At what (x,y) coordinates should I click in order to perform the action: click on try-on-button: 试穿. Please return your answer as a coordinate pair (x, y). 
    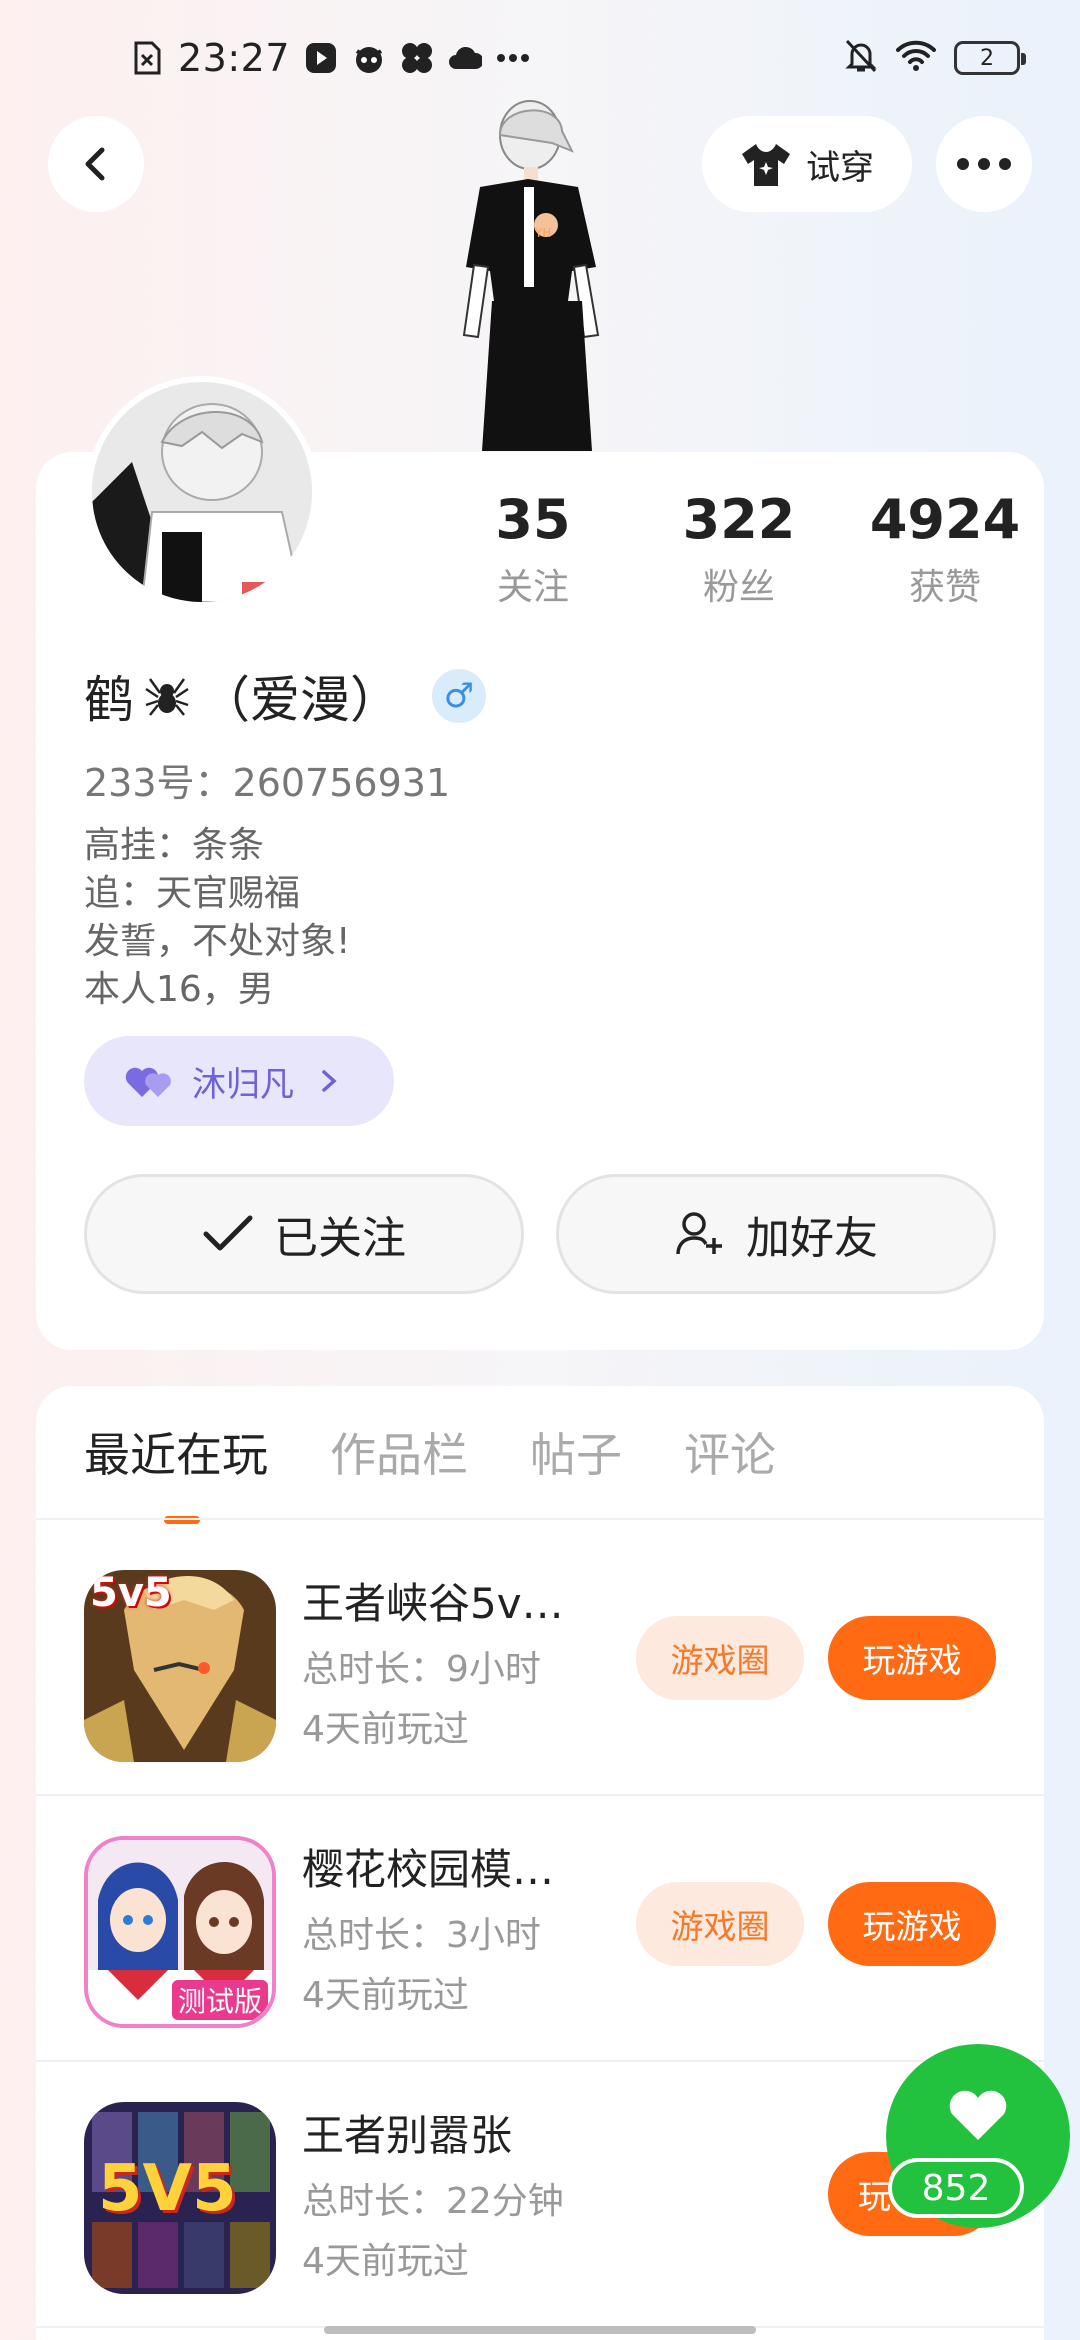
    Looking at the image, I should click on (807, 164).